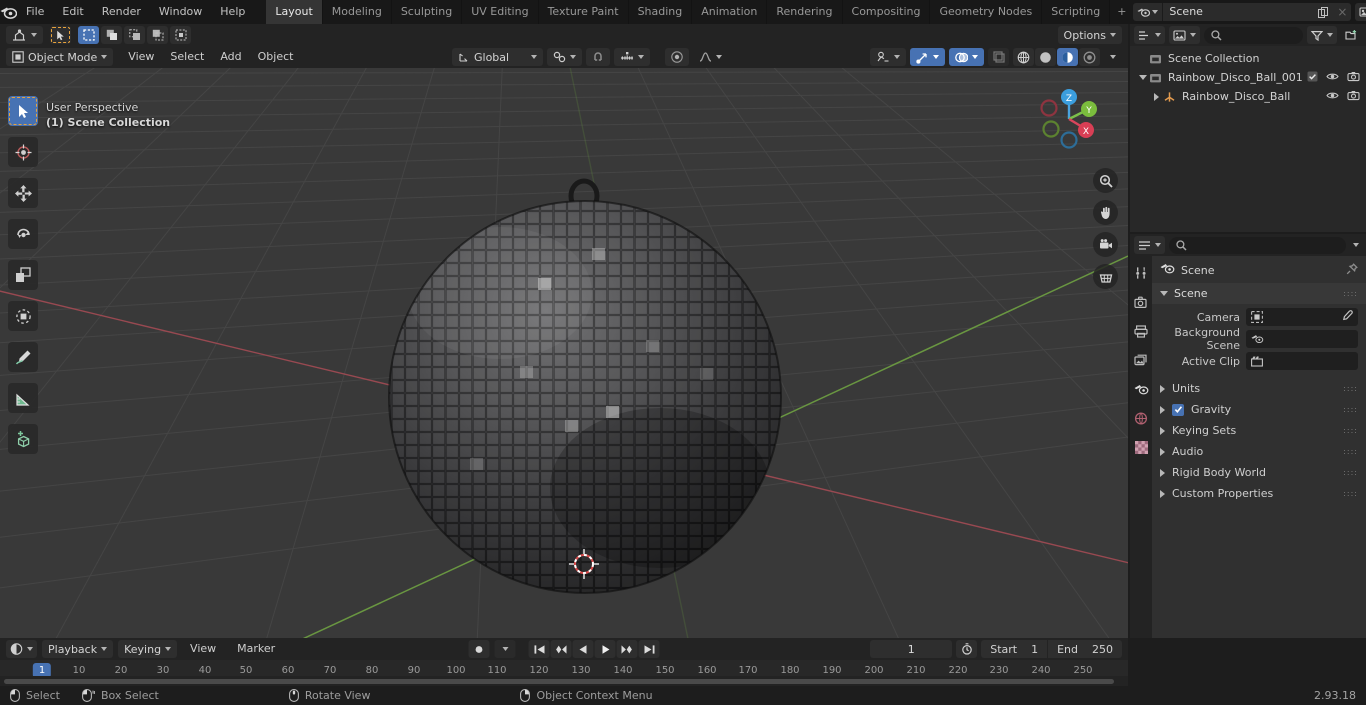  What do you see at coordinates (1085, 649) in the screenshot?
I see `end-frame-field: End 250` at bounding box center [1085, 649].